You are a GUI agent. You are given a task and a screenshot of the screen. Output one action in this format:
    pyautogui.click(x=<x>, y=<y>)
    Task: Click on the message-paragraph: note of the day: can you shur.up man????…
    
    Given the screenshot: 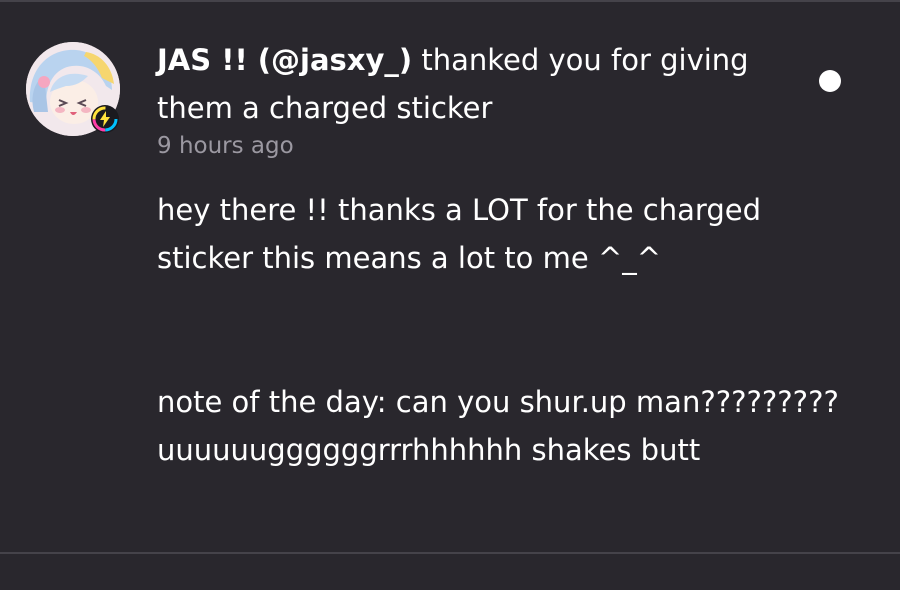 What is the action you would take?
    pyautogui.click(x=503, y=426)
    